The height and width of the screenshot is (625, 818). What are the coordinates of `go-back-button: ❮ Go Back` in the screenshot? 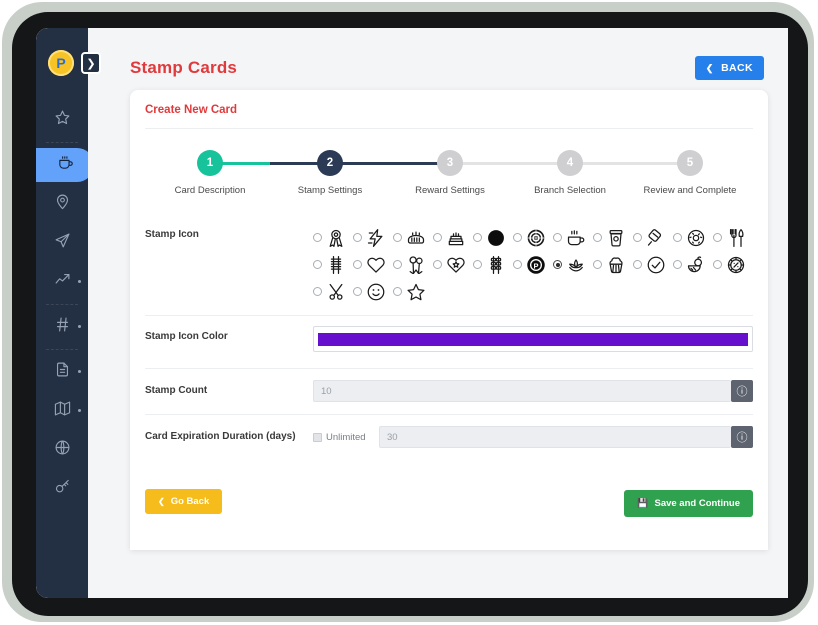 It's located at (184, 501).